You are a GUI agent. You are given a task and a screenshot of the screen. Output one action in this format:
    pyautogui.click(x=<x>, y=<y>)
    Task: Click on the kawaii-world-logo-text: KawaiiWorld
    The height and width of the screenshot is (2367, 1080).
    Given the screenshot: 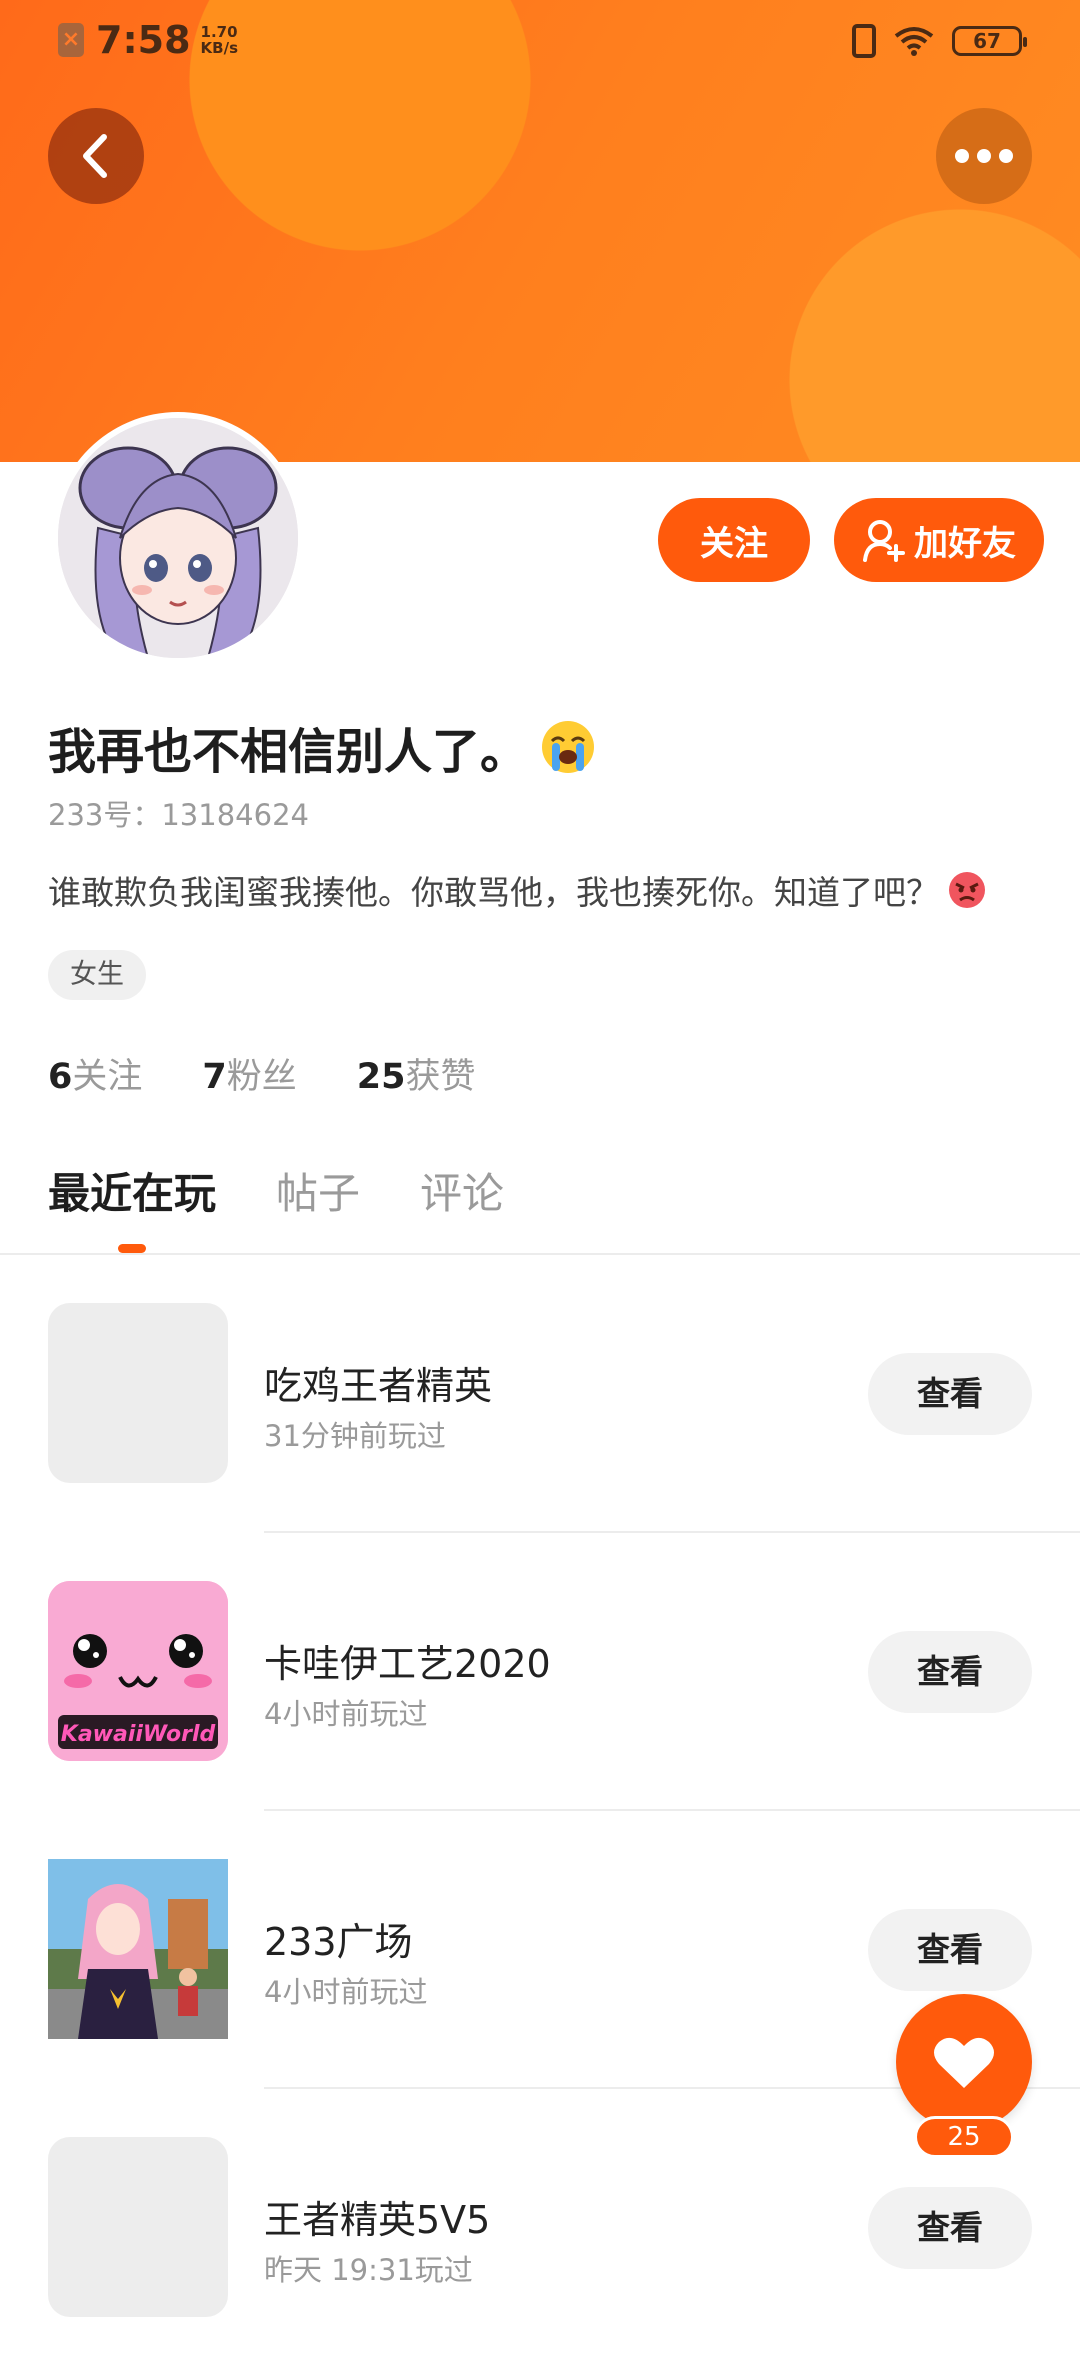 What is the action you would take?
    pyautogui.click(x=138, y=1734)
    